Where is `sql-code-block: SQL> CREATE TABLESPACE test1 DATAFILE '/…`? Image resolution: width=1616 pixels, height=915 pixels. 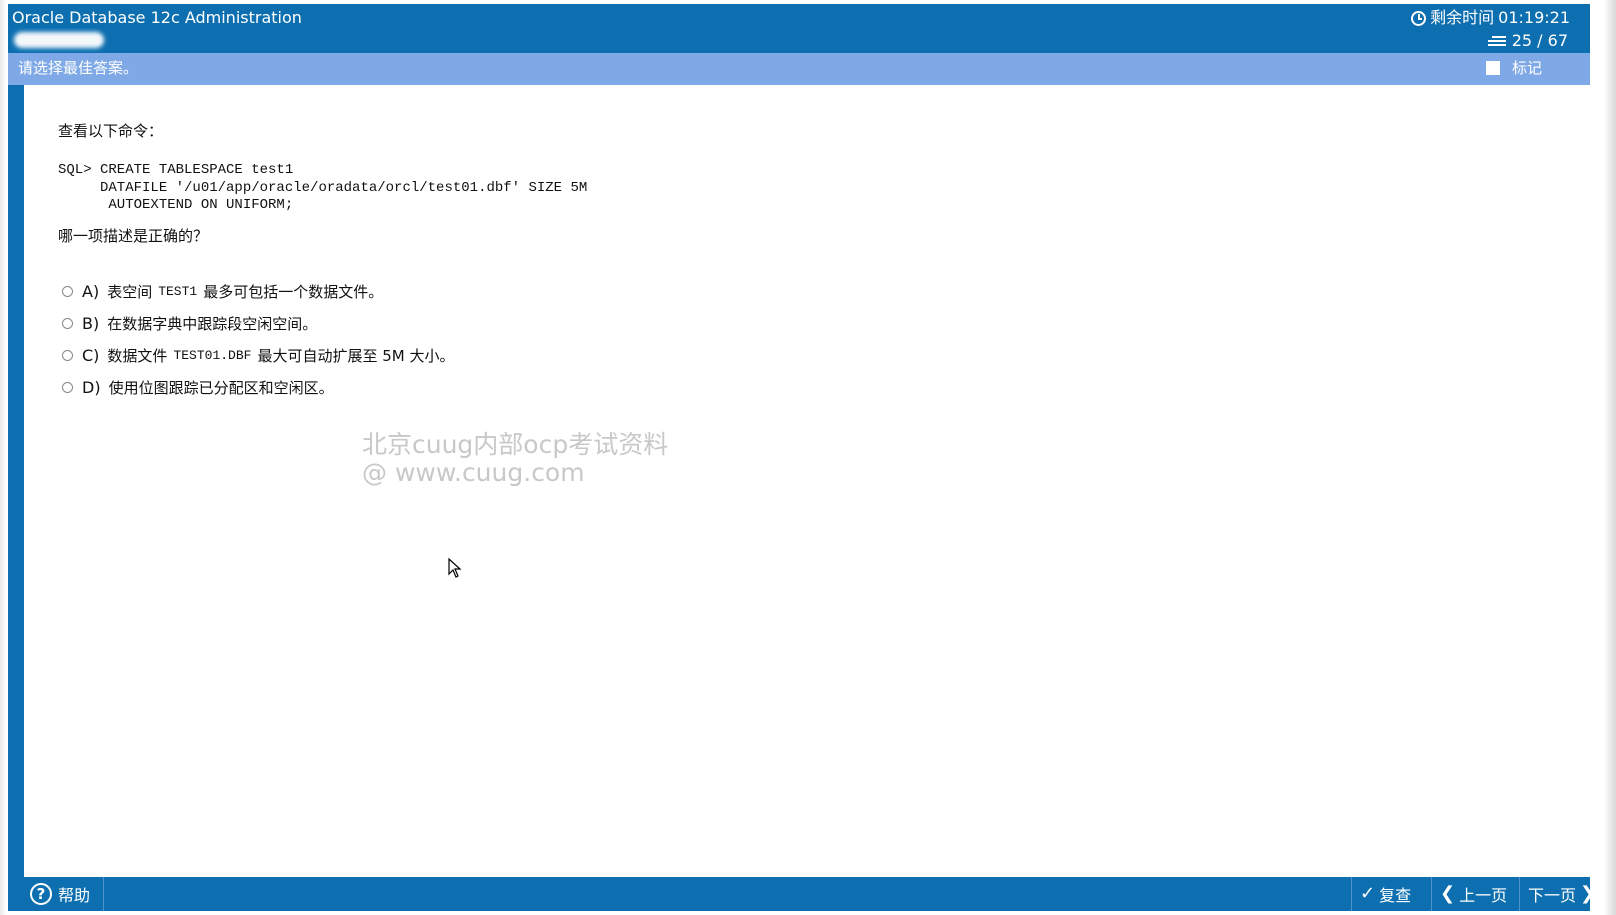
sql-code-block: SQL> CREATE TABLESPACE test1 DATAFILE '/… is located at coordinates (322, 188).